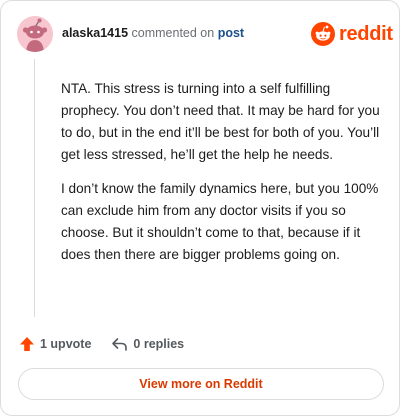 This screenshot has height=416, width=400. What do you see at coordinates (159, 344) in the screenshot?
I see `replies-count: 0 replies` at bounding box center [159, 344].